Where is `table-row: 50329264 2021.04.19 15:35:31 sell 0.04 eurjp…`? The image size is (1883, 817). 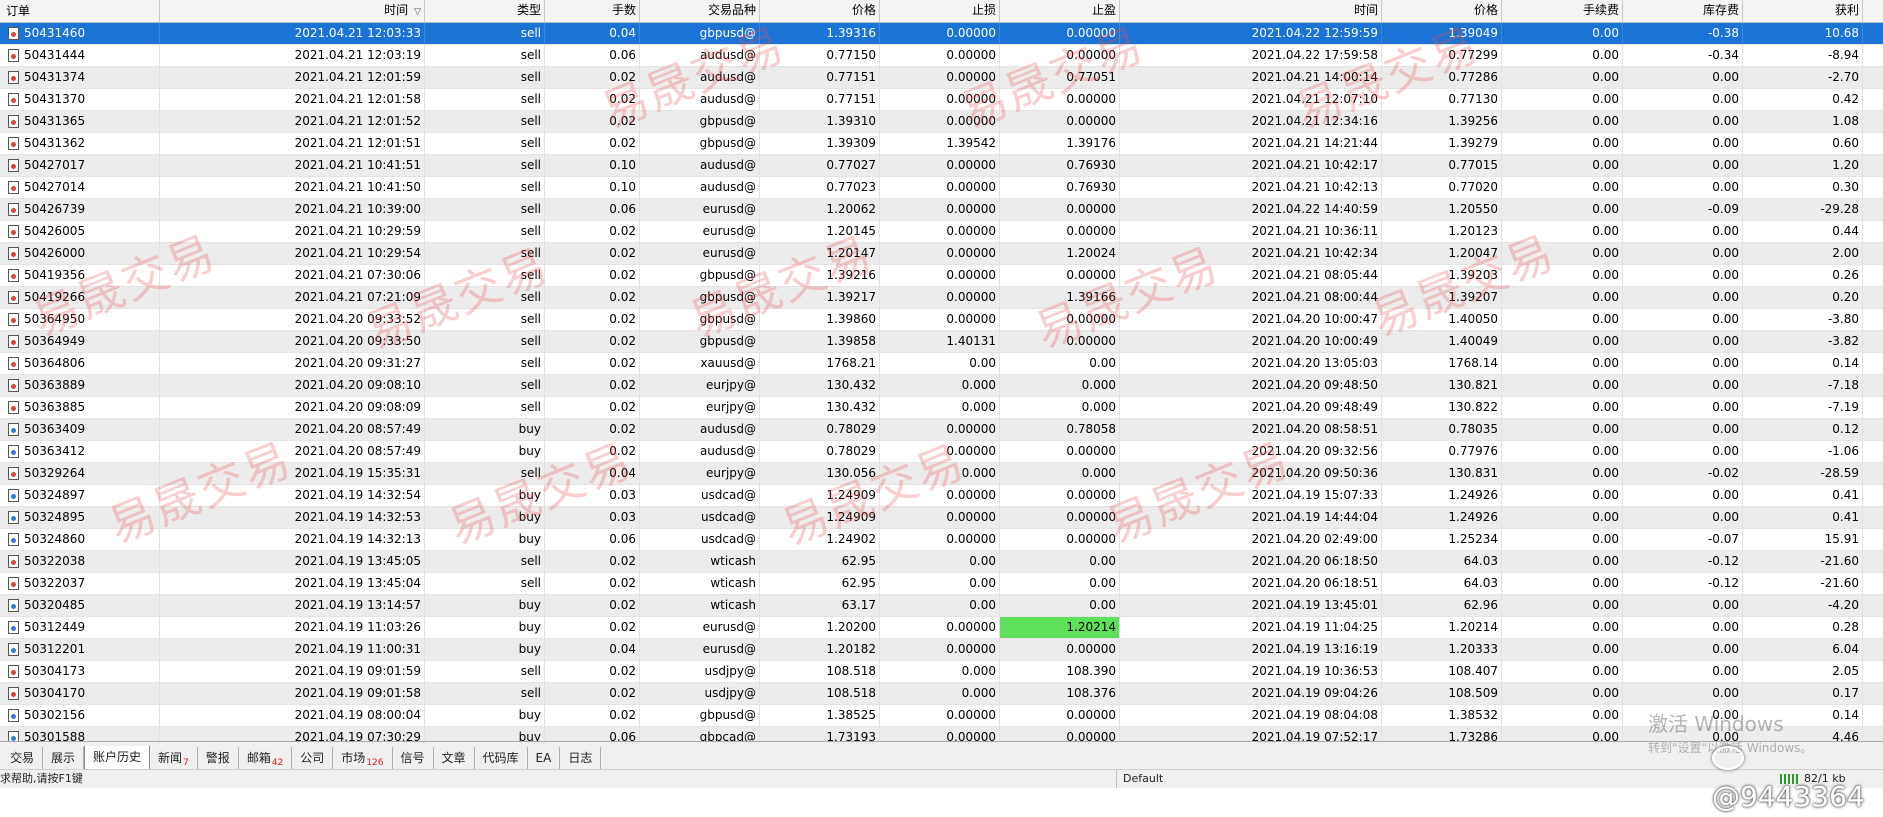
table-row: 50329264 2021.04.19 15:35:31 sell 0.04 eurjp… is located at coordinates (941, 474).